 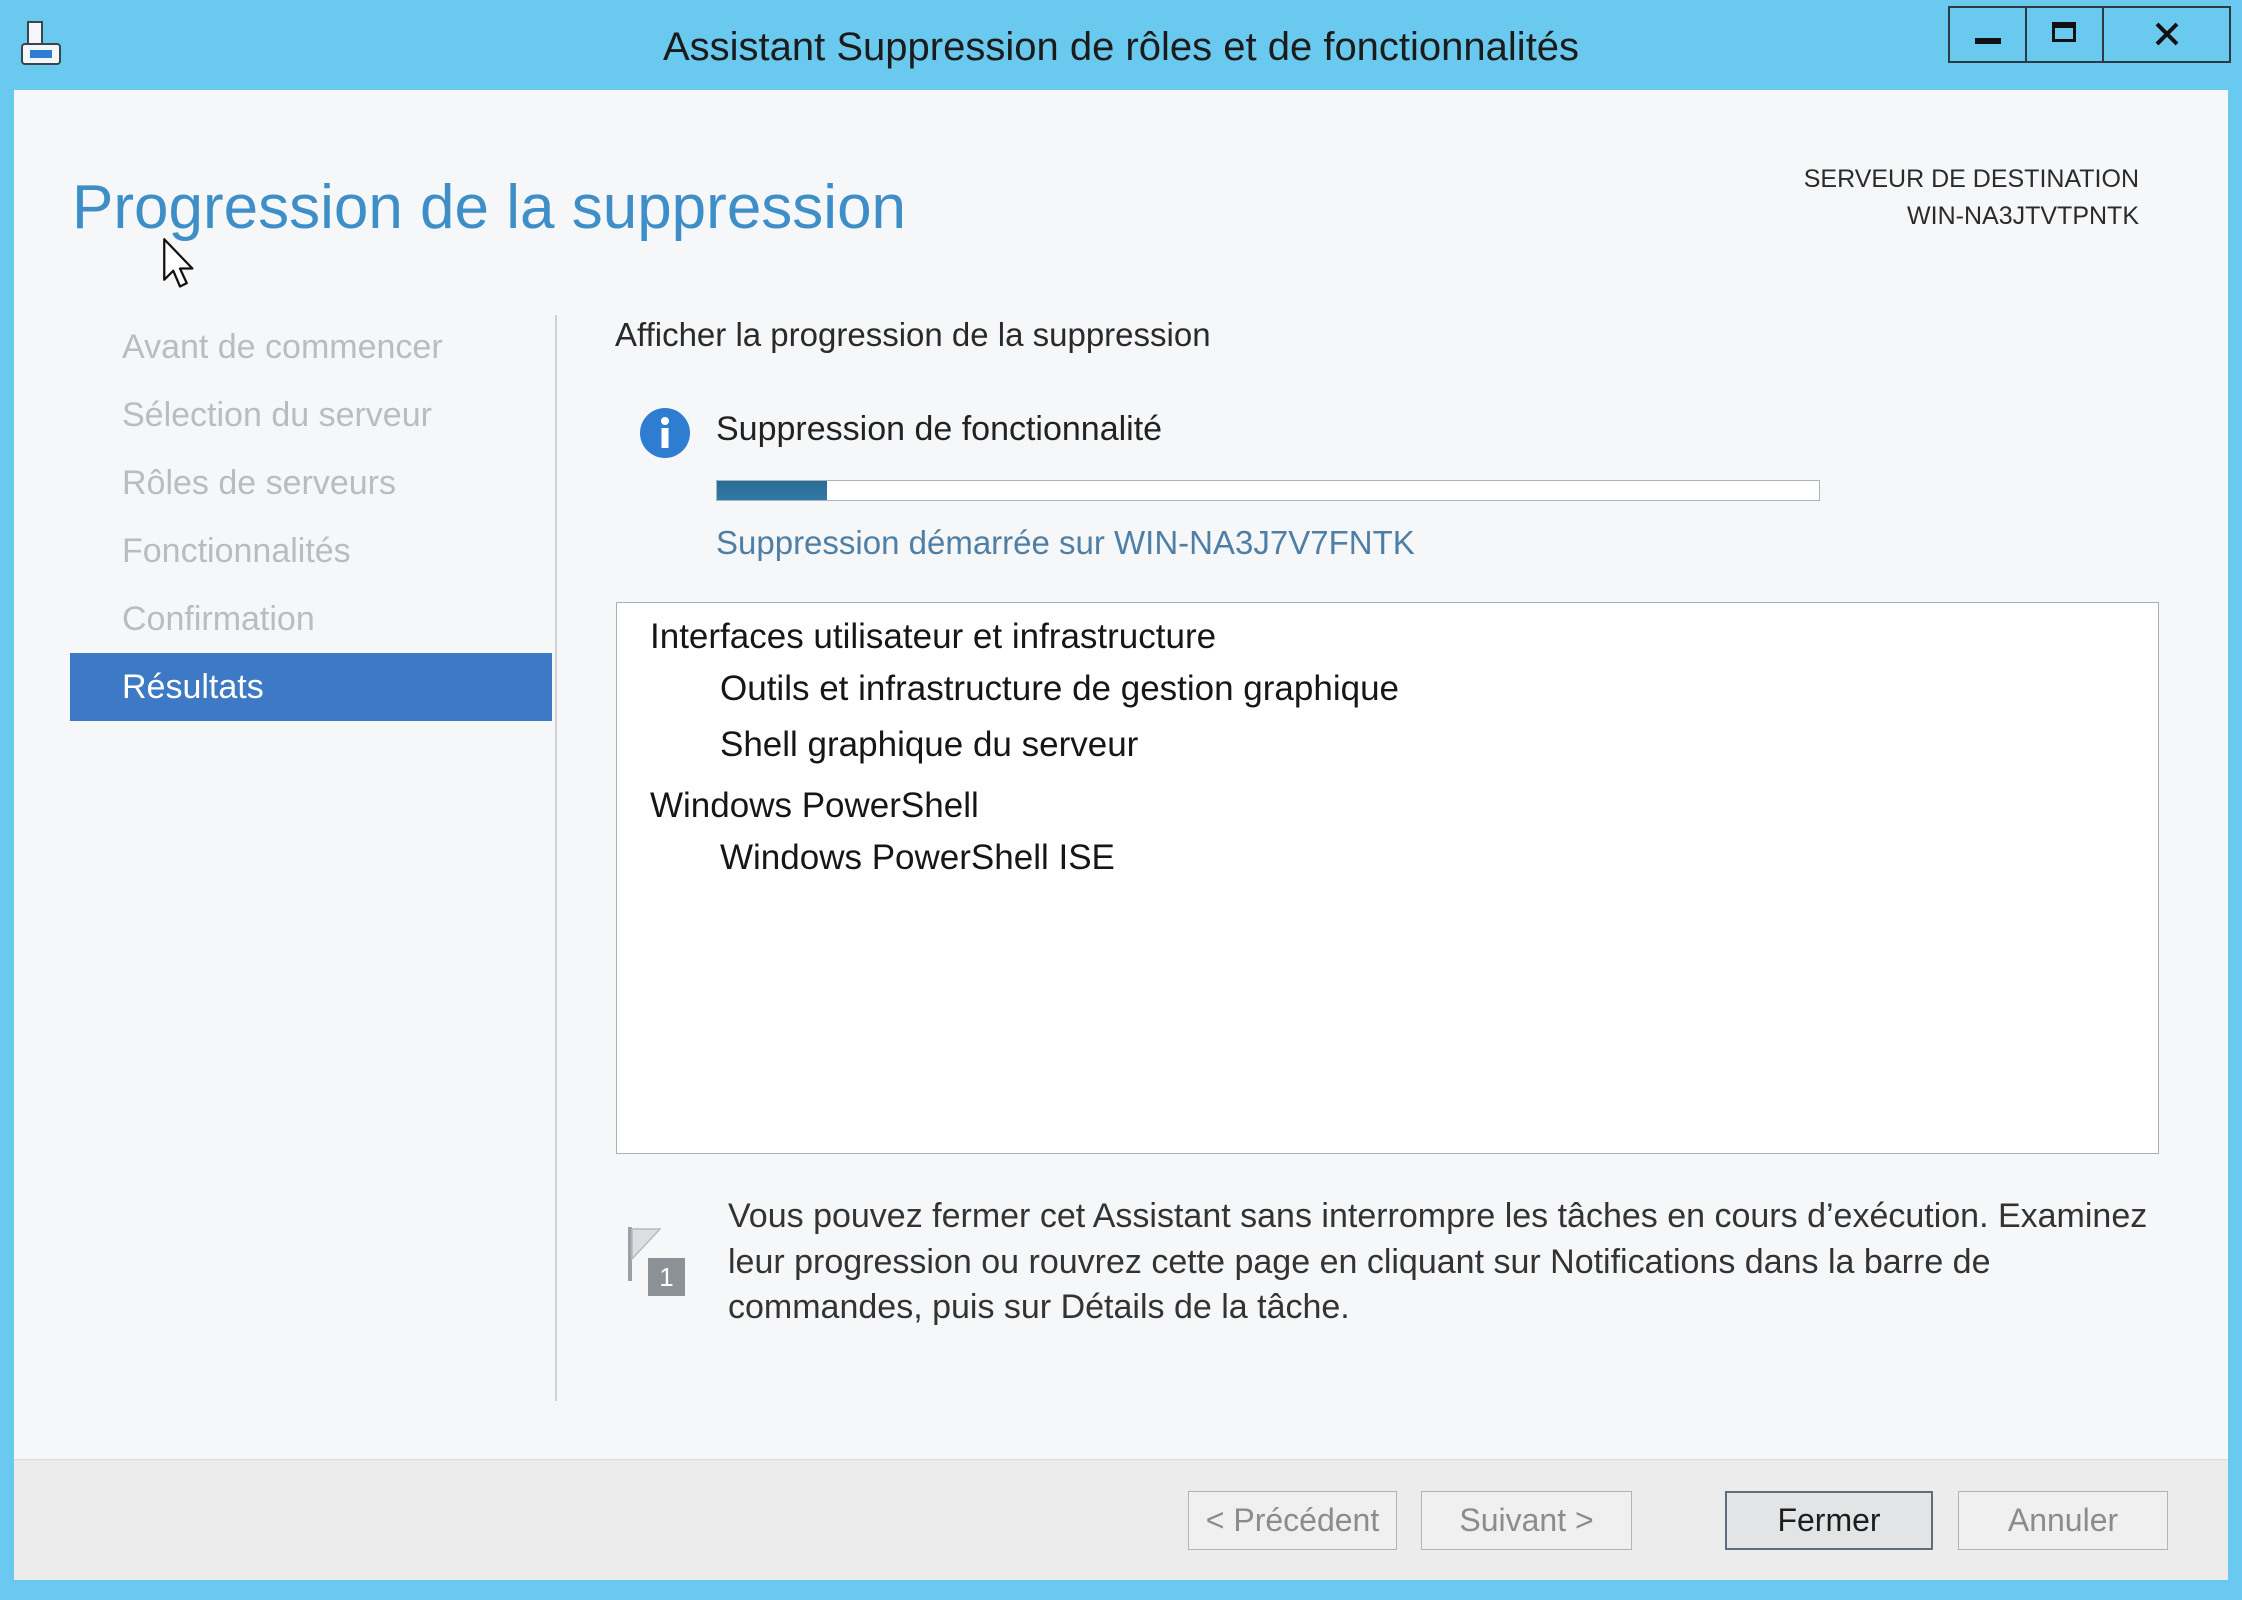 I want to click on nav-item-resultats: Résultats, so click(x=311, y=687).